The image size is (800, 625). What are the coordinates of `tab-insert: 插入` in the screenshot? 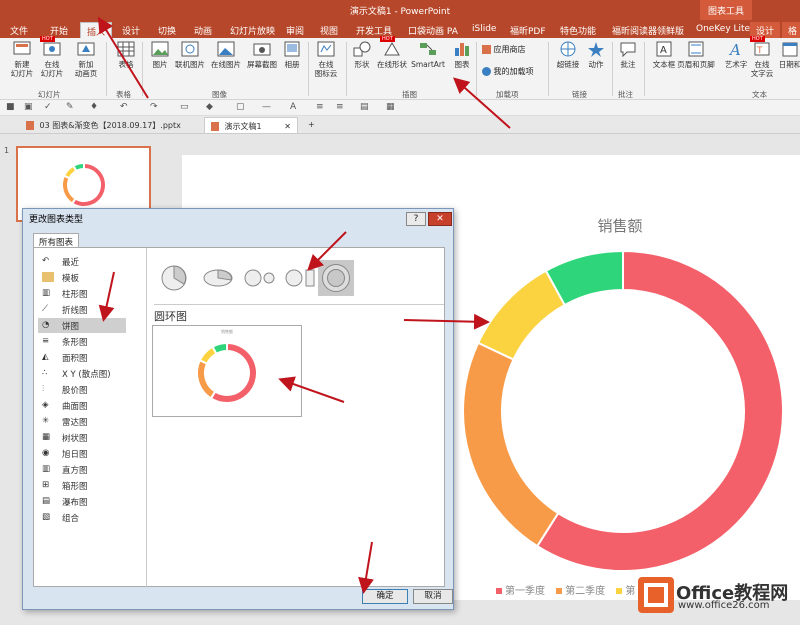 It's located at (96, 30).